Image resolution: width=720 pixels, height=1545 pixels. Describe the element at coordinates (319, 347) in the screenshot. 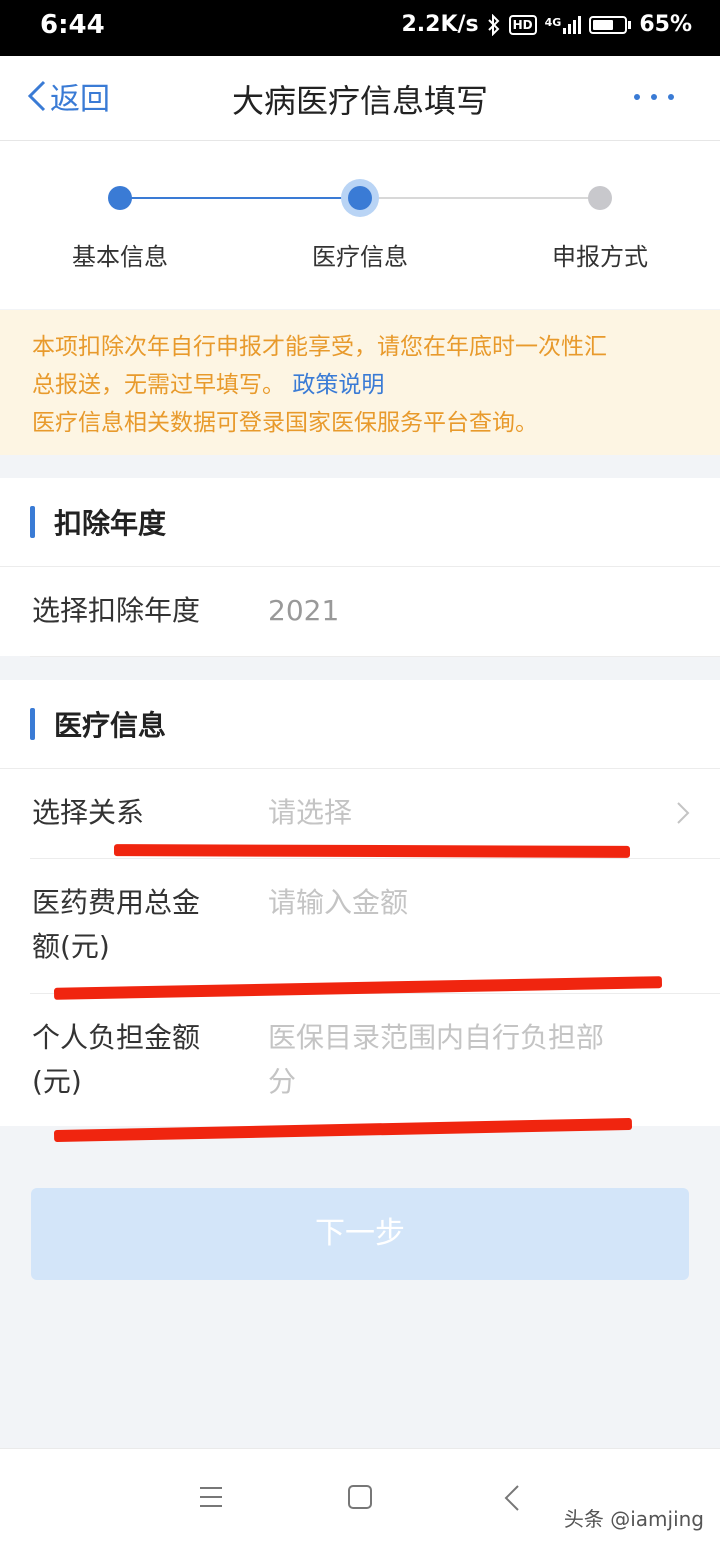

I see `notice-line-1: 本项扣除次年自行申报才能享受，请您在年底时一次性汇` at that location.